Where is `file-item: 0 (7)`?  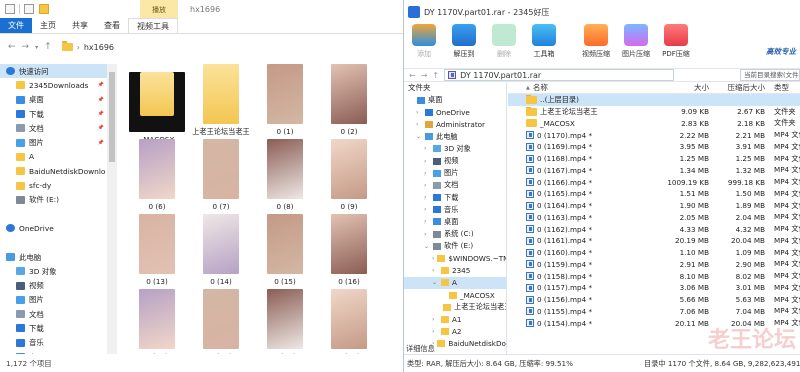 file-item: 0 (7) is located at coordinates (221, 175).